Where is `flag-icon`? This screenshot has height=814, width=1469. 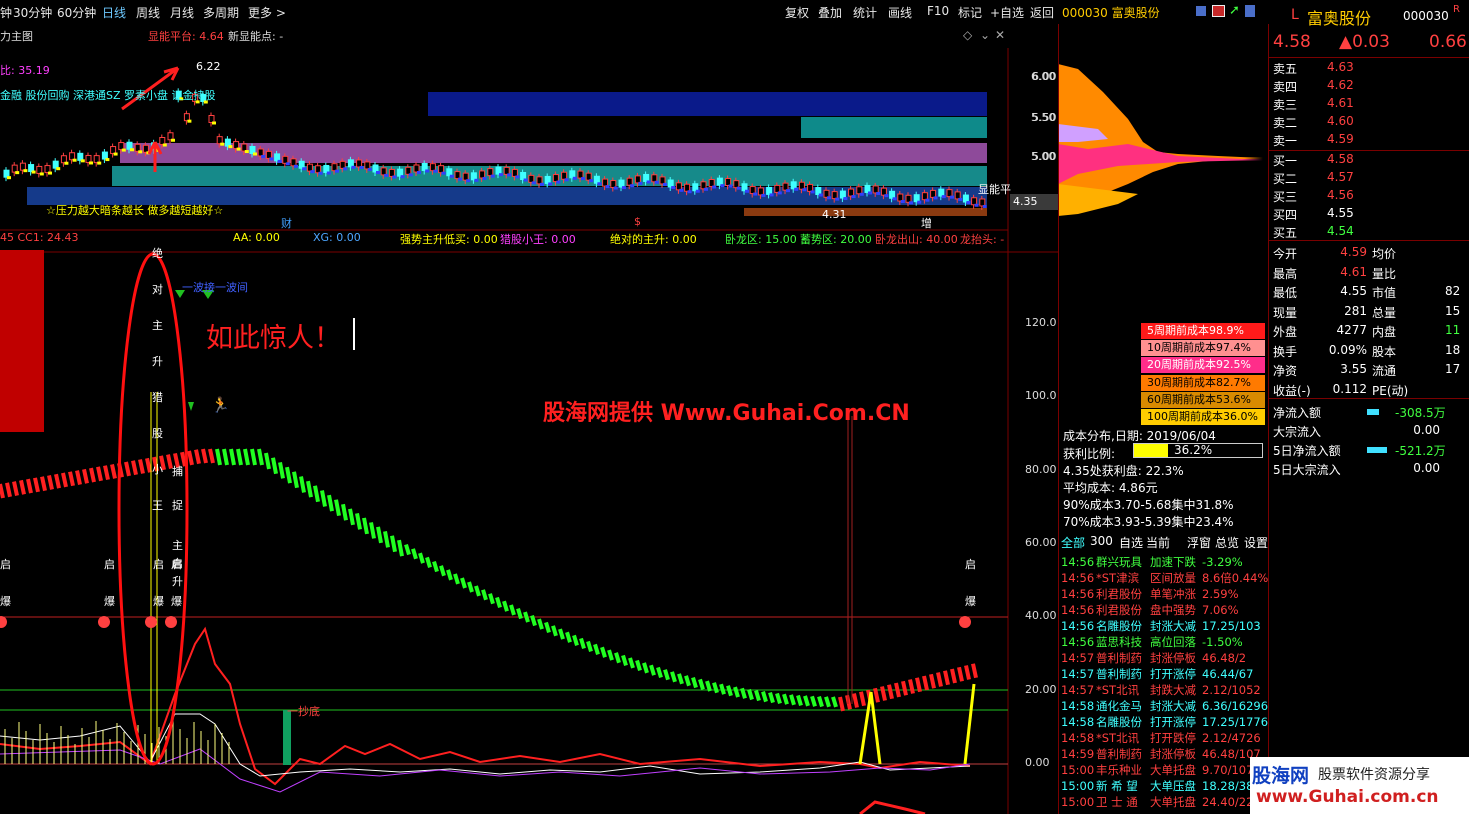
flag-icon is located at coordinates (1218, 11).